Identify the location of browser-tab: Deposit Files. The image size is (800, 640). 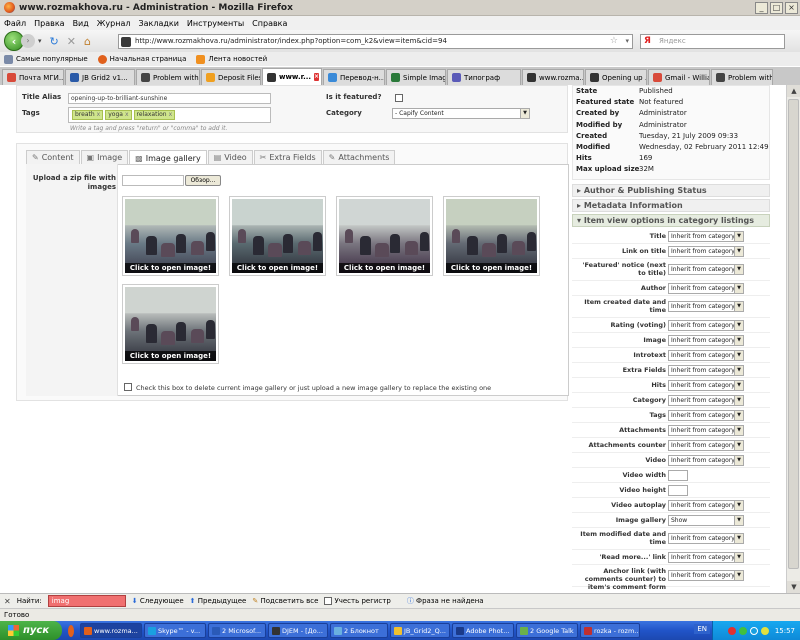
(231, 77).